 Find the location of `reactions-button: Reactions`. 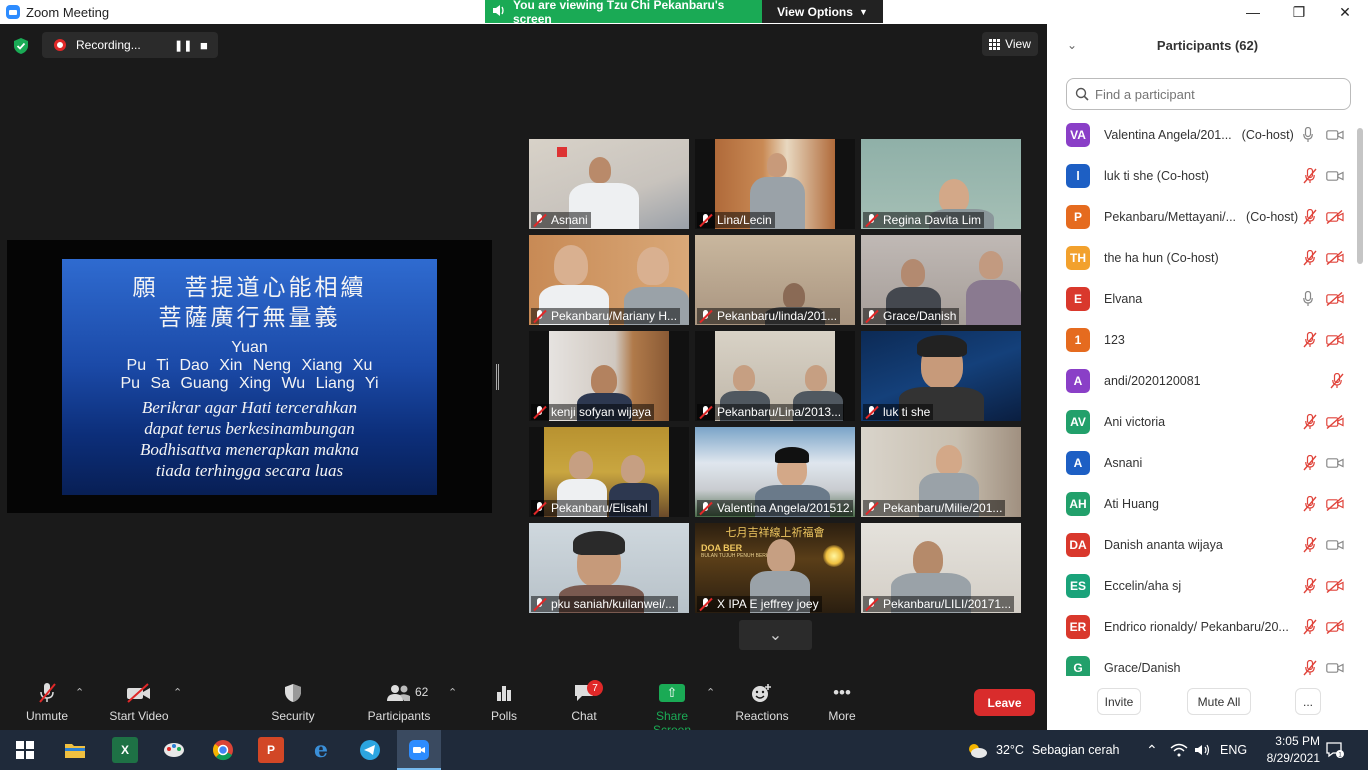

reactions-button: Reactions is located at coordinates (762, 702).